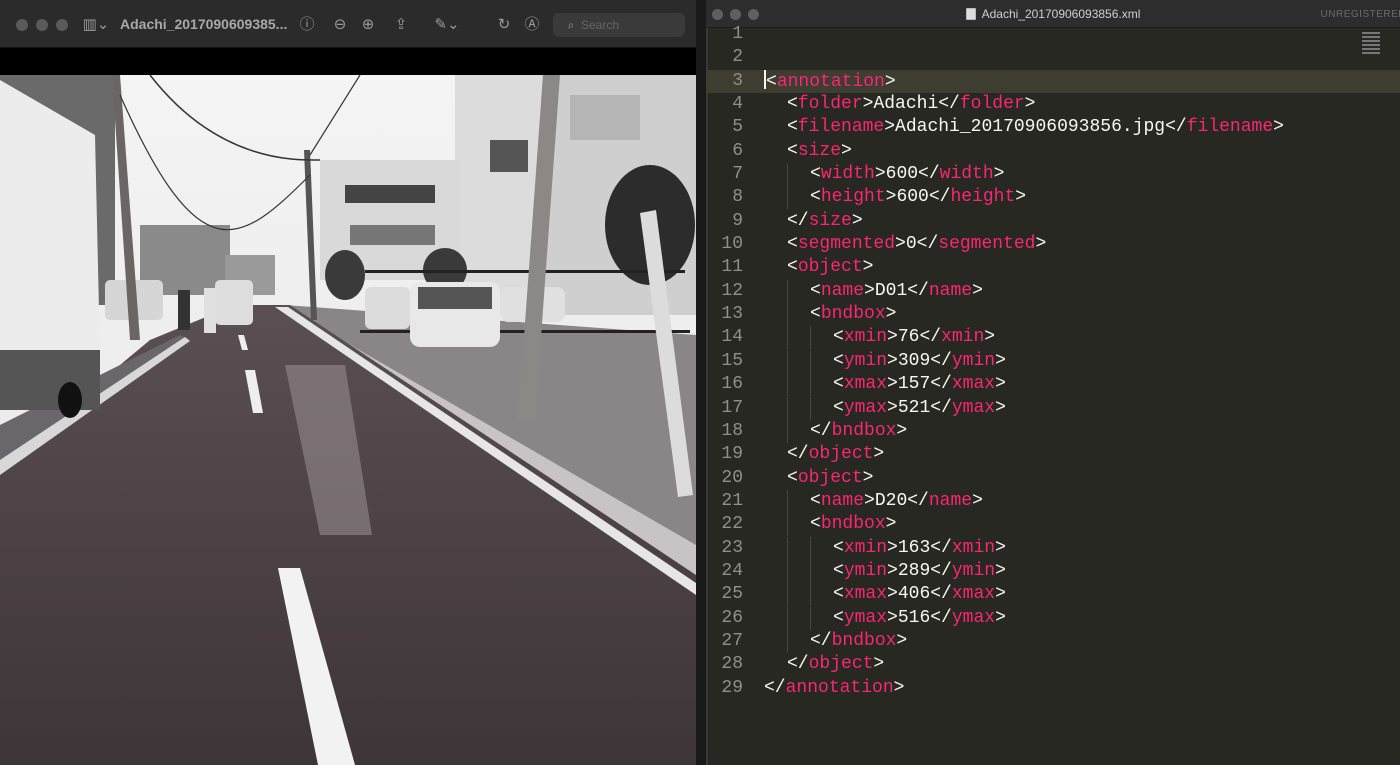 This screenshot has height=765, width=1400. Describe the element at coordinates (732, 244) in the screenshot. I see `line-number: 10` at that location.